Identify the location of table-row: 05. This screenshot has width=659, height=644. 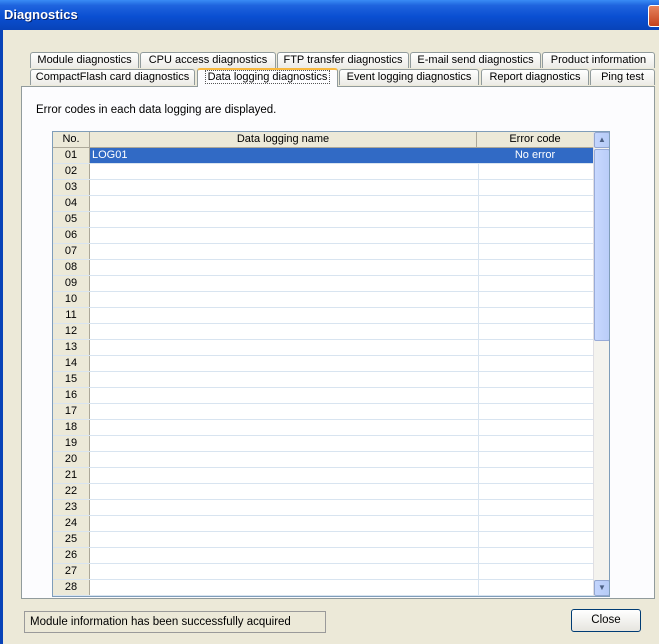
(323, 220).